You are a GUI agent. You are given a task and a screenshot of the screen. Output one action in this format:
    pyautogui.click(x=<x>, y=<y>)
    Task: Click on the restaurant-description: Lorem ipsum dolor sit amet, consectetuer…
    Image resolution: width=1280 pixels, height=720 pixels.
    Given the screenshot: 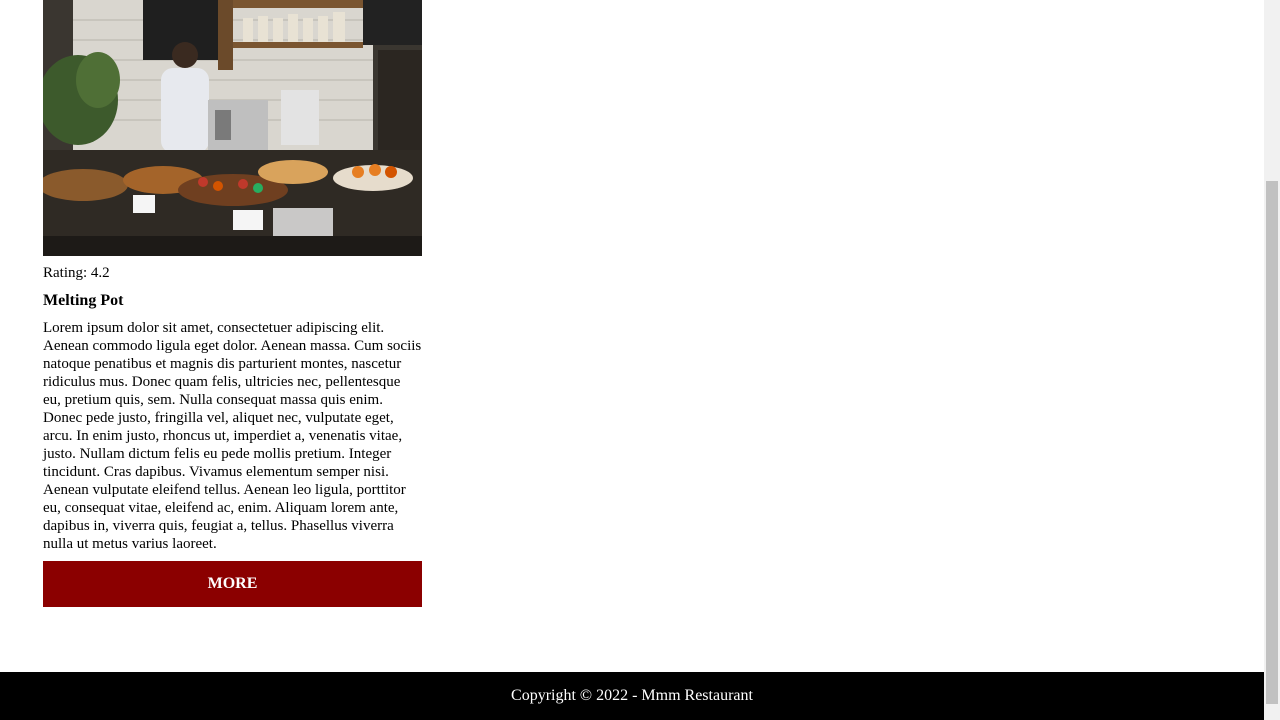 What is the action you would take?
    pyautogui.click(x=232, y=436)
    